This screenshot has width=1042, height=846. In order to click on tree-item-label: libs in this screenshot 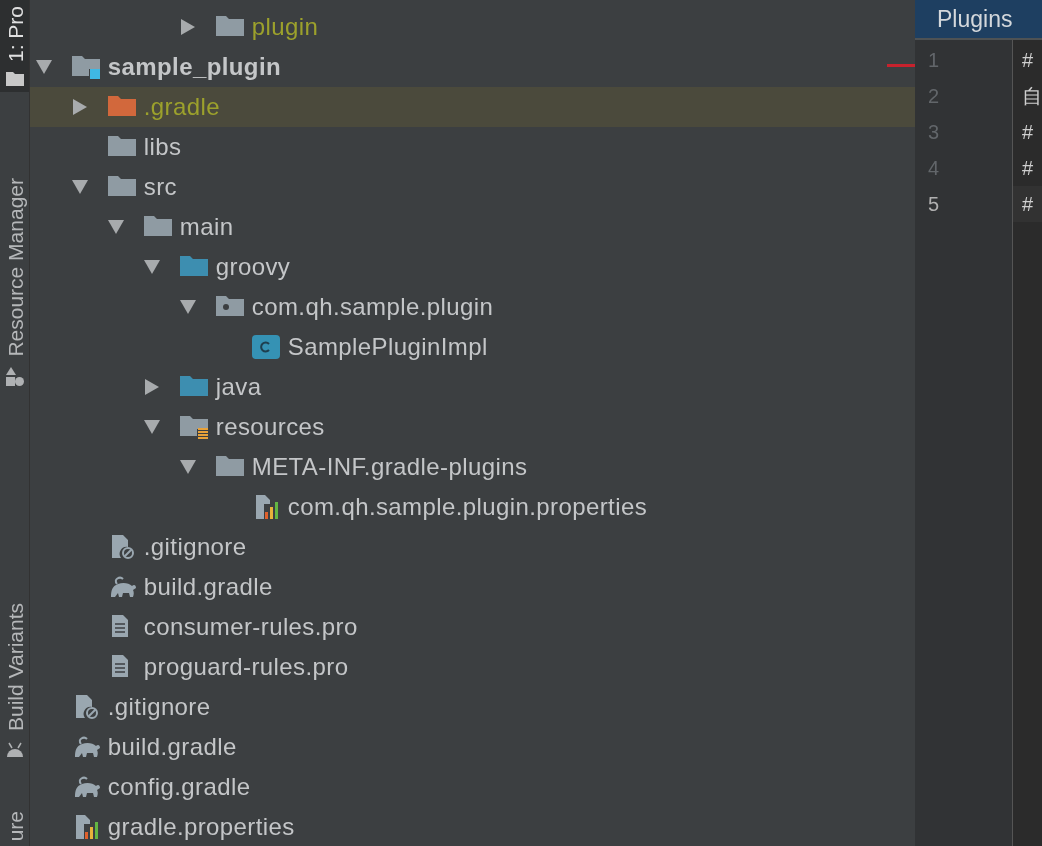, I will do `click(162, 147)`.